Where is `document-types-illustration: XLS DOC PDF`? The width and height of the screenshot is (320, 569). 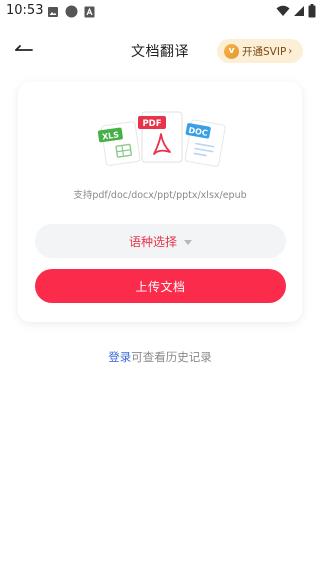 document-types-illustration: XLS DOC PDF is located at coordinates (161, 140).